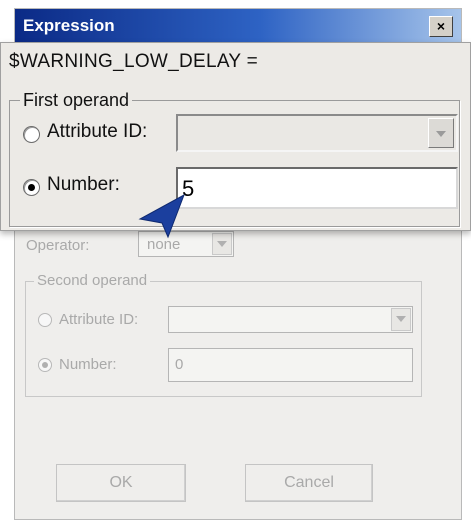  What do you see at coordinates (99, 319) in the screenshot?
I see `second-attribute-label: Attribute ID:` at bounding box center [99, 319].